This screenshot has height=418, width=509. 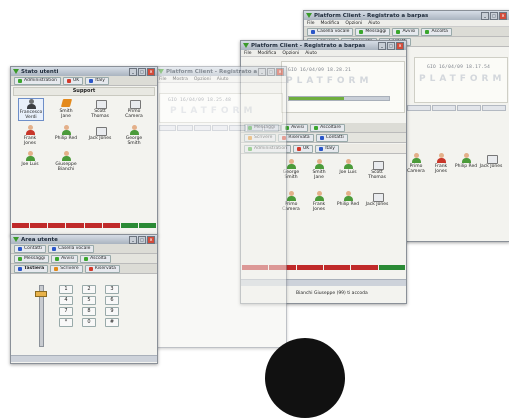 What do you see at coordinates (66, 161) in the screenshot?
I see `user-card: Giuseppe Bianchi` at bounding box center [66, 161].